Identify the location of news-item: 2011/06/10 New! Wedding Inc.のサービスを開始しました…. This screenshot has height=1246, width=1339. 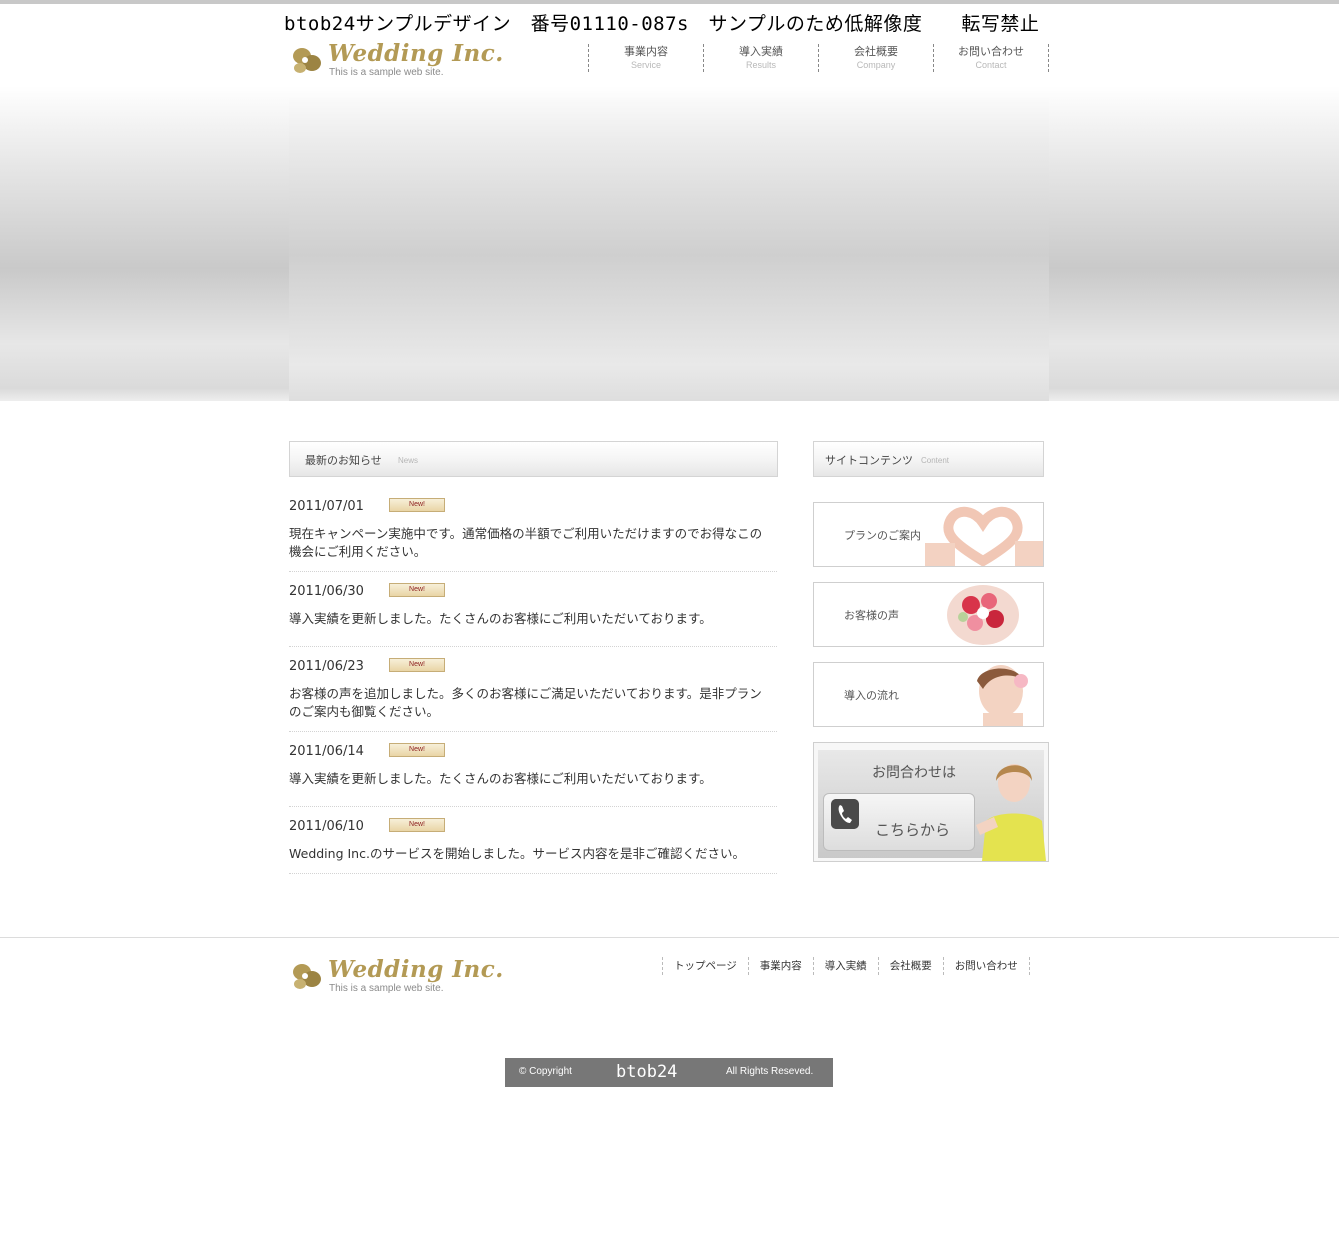
(533, 845).